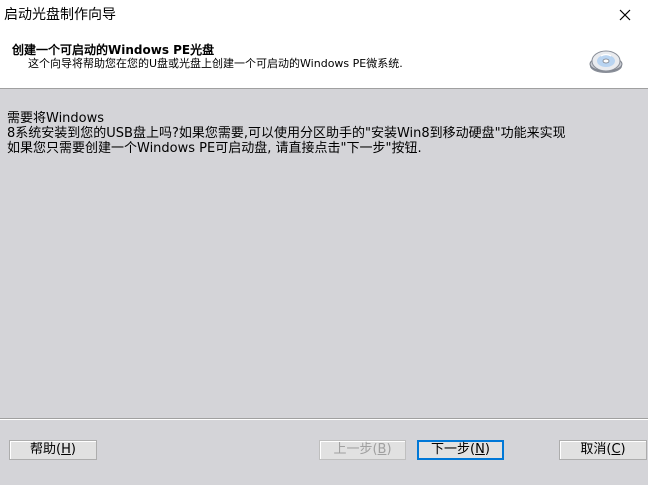 The width and height of the screenshot is (648, 485). Describe the element at coordinates (66, 449) in the screenshot. I see `help-button-accesskey: H` at that location.